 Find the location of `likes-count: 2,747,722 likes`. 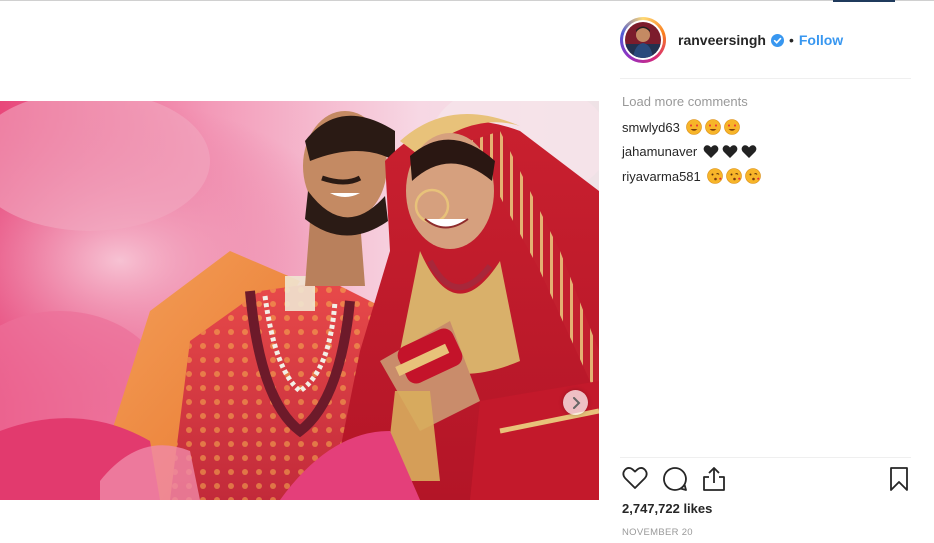

likes-count: 2,747,722 likes is located at coordinates (667, 508).